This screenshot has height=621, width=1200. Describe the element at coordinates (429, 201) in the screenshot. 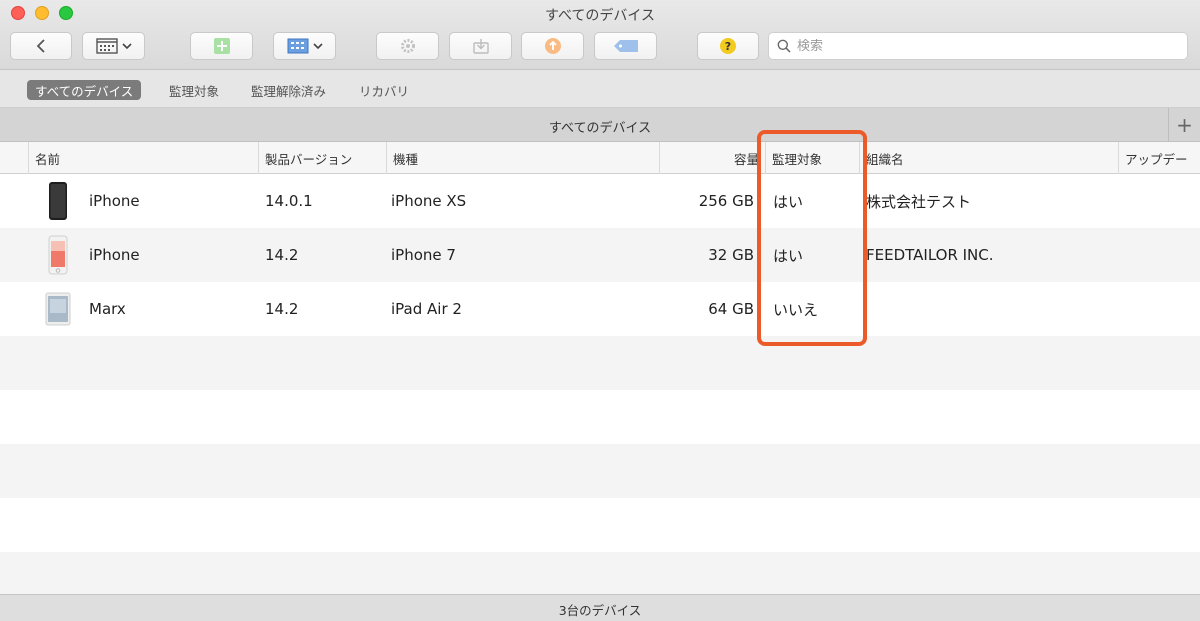

I see `device-model: iPhone XS` at that location.